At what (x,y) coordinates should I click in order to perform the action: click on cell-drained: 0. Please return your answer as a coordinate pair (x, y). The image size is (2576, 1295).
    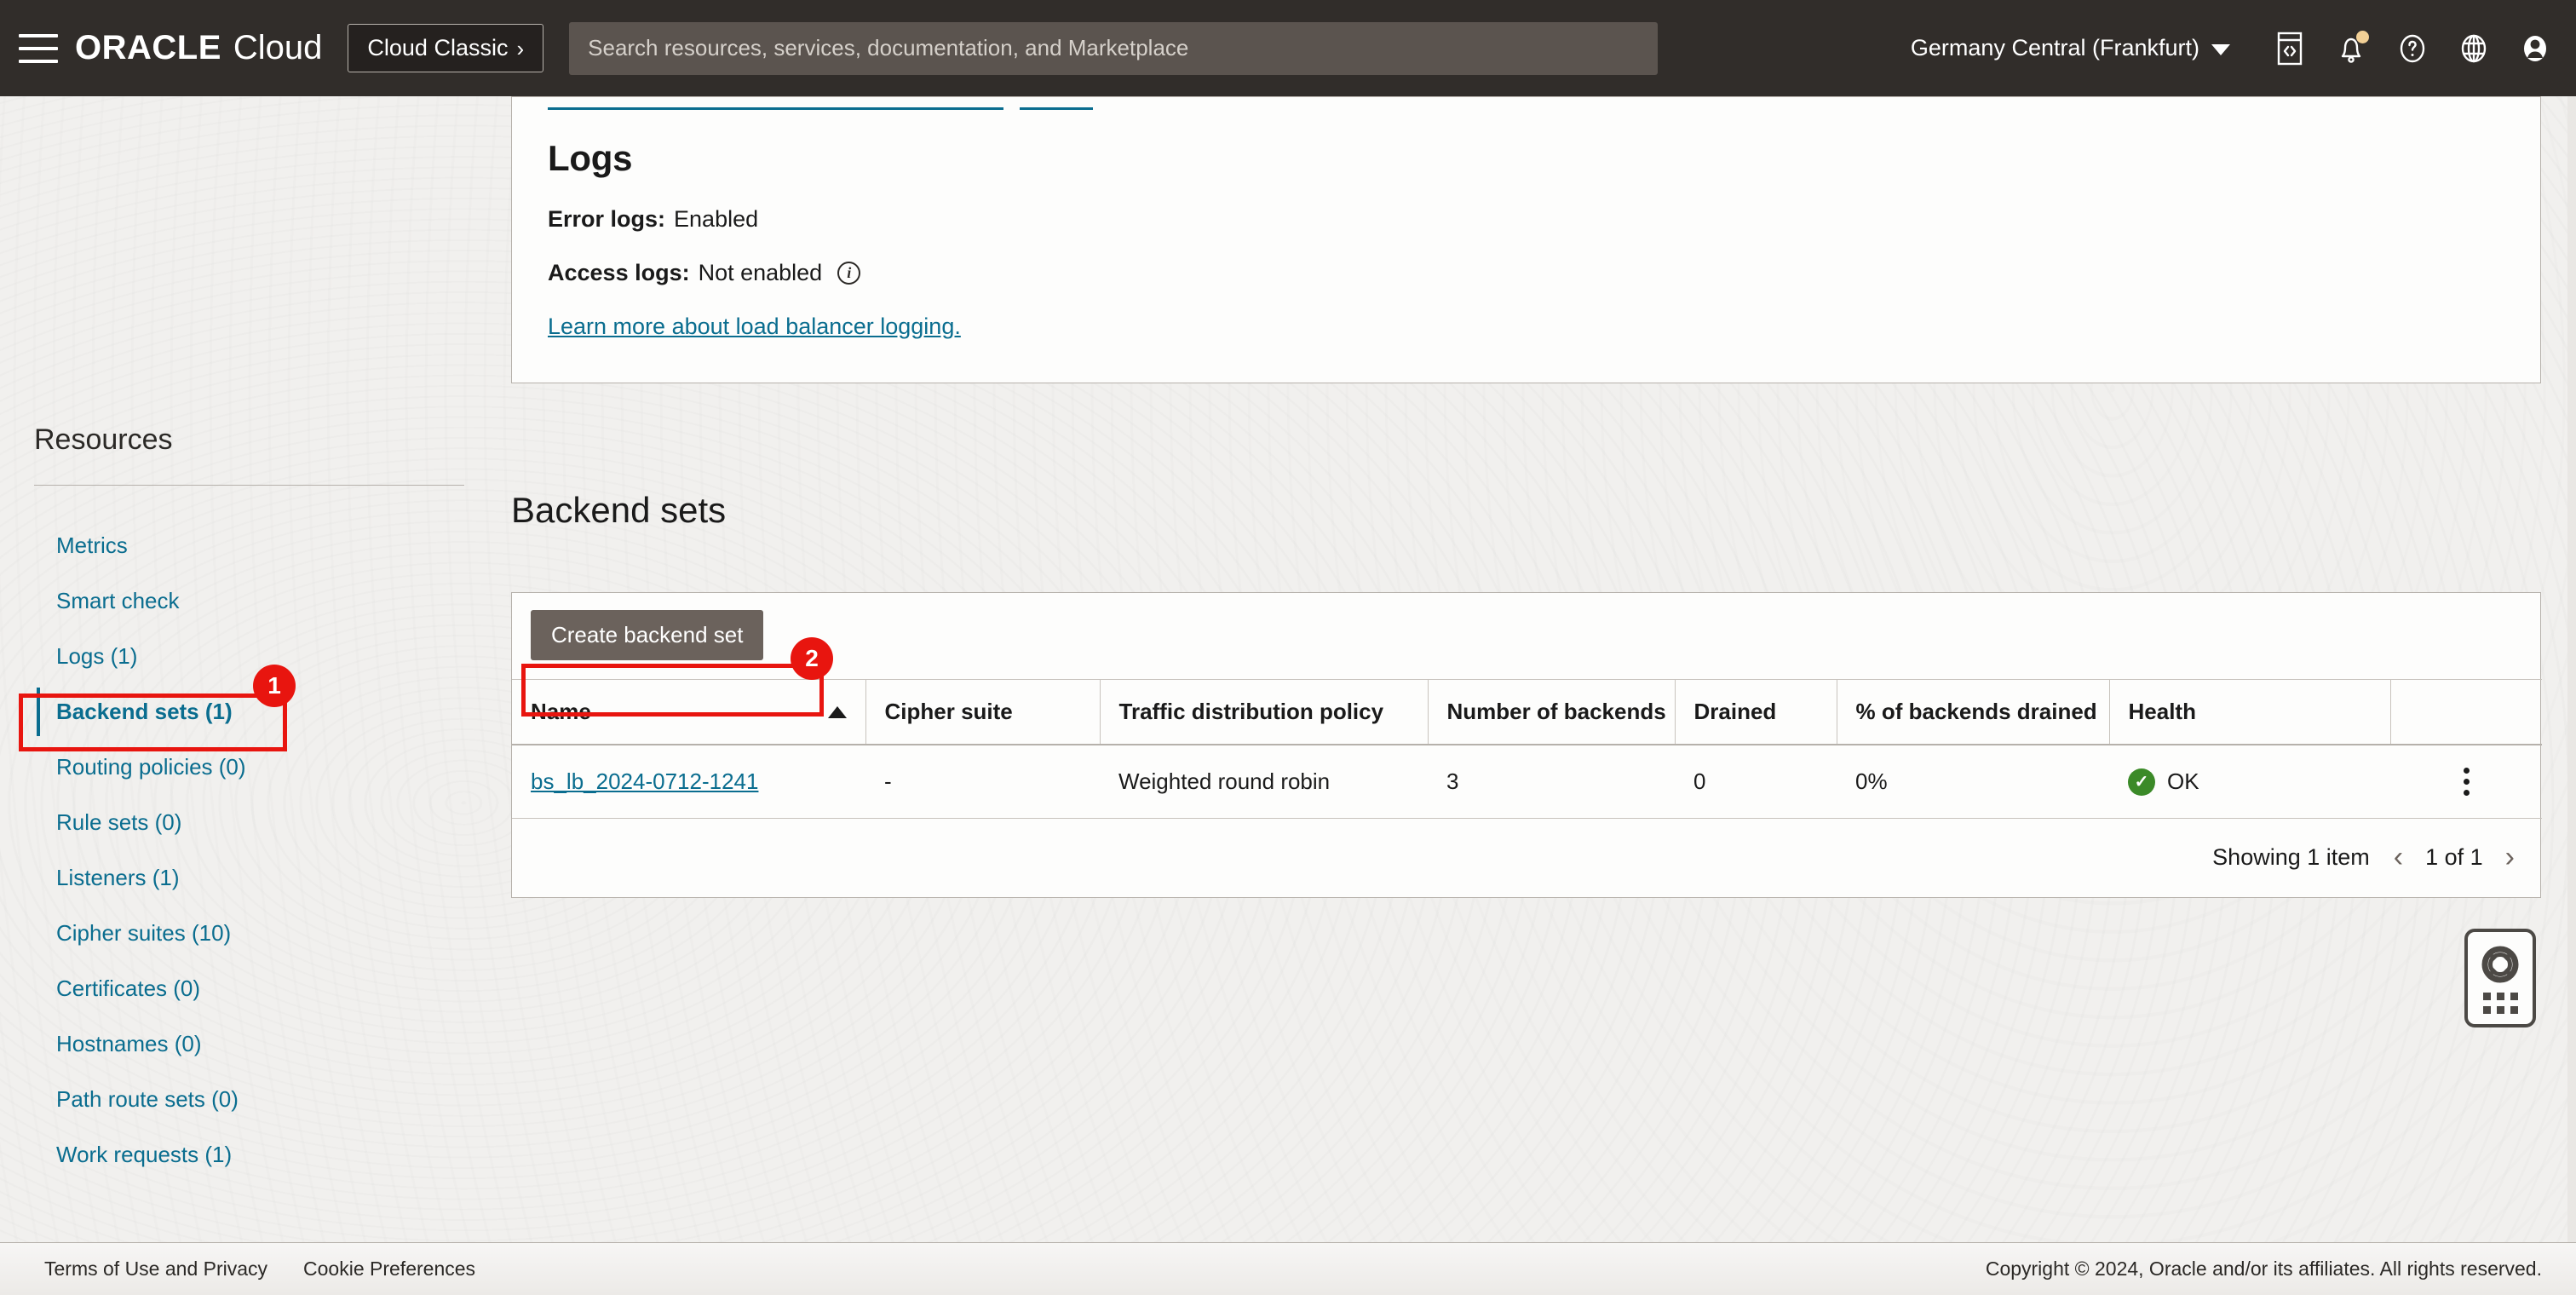
    Looking at the image, I should click on (1756, 782).